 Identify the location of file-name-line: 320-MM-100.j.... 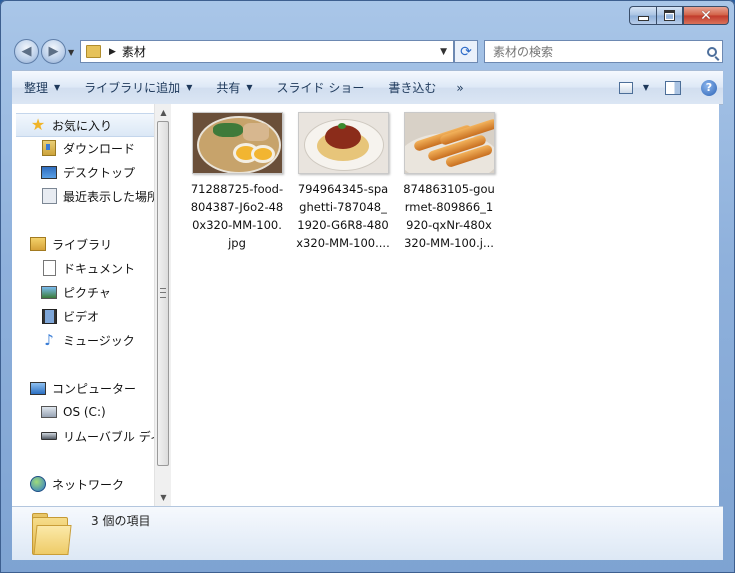
(449, 243).